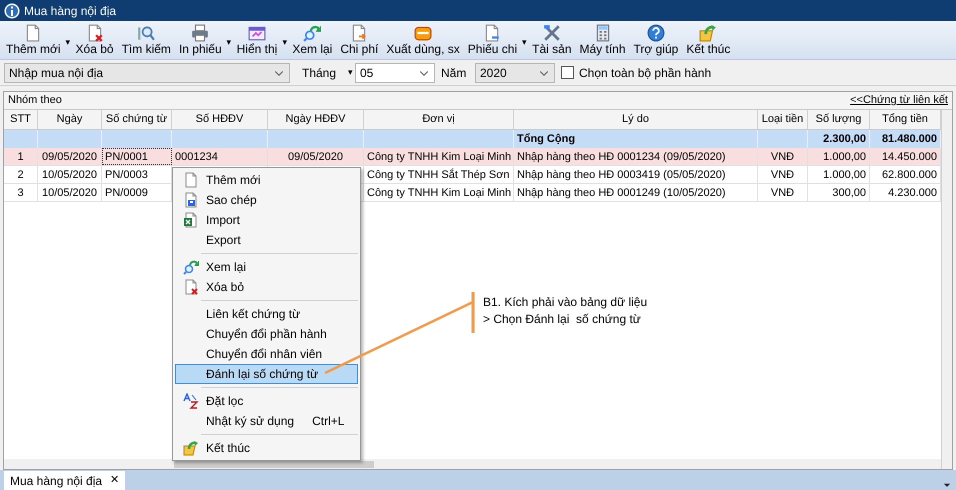 The image size is (956, 490). I want to click on toolbar-button: Xem lại, so click(312, 41).